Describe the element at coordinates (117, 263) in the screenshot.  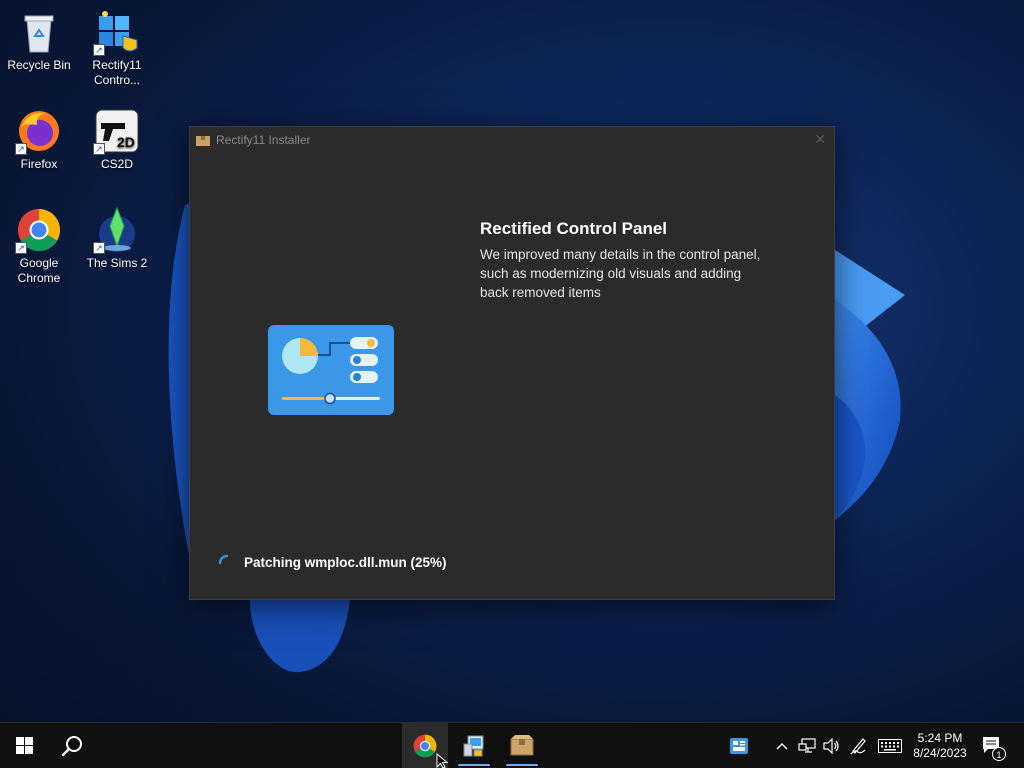
I see `desktop-icon-label: The Sims 2` at that location.